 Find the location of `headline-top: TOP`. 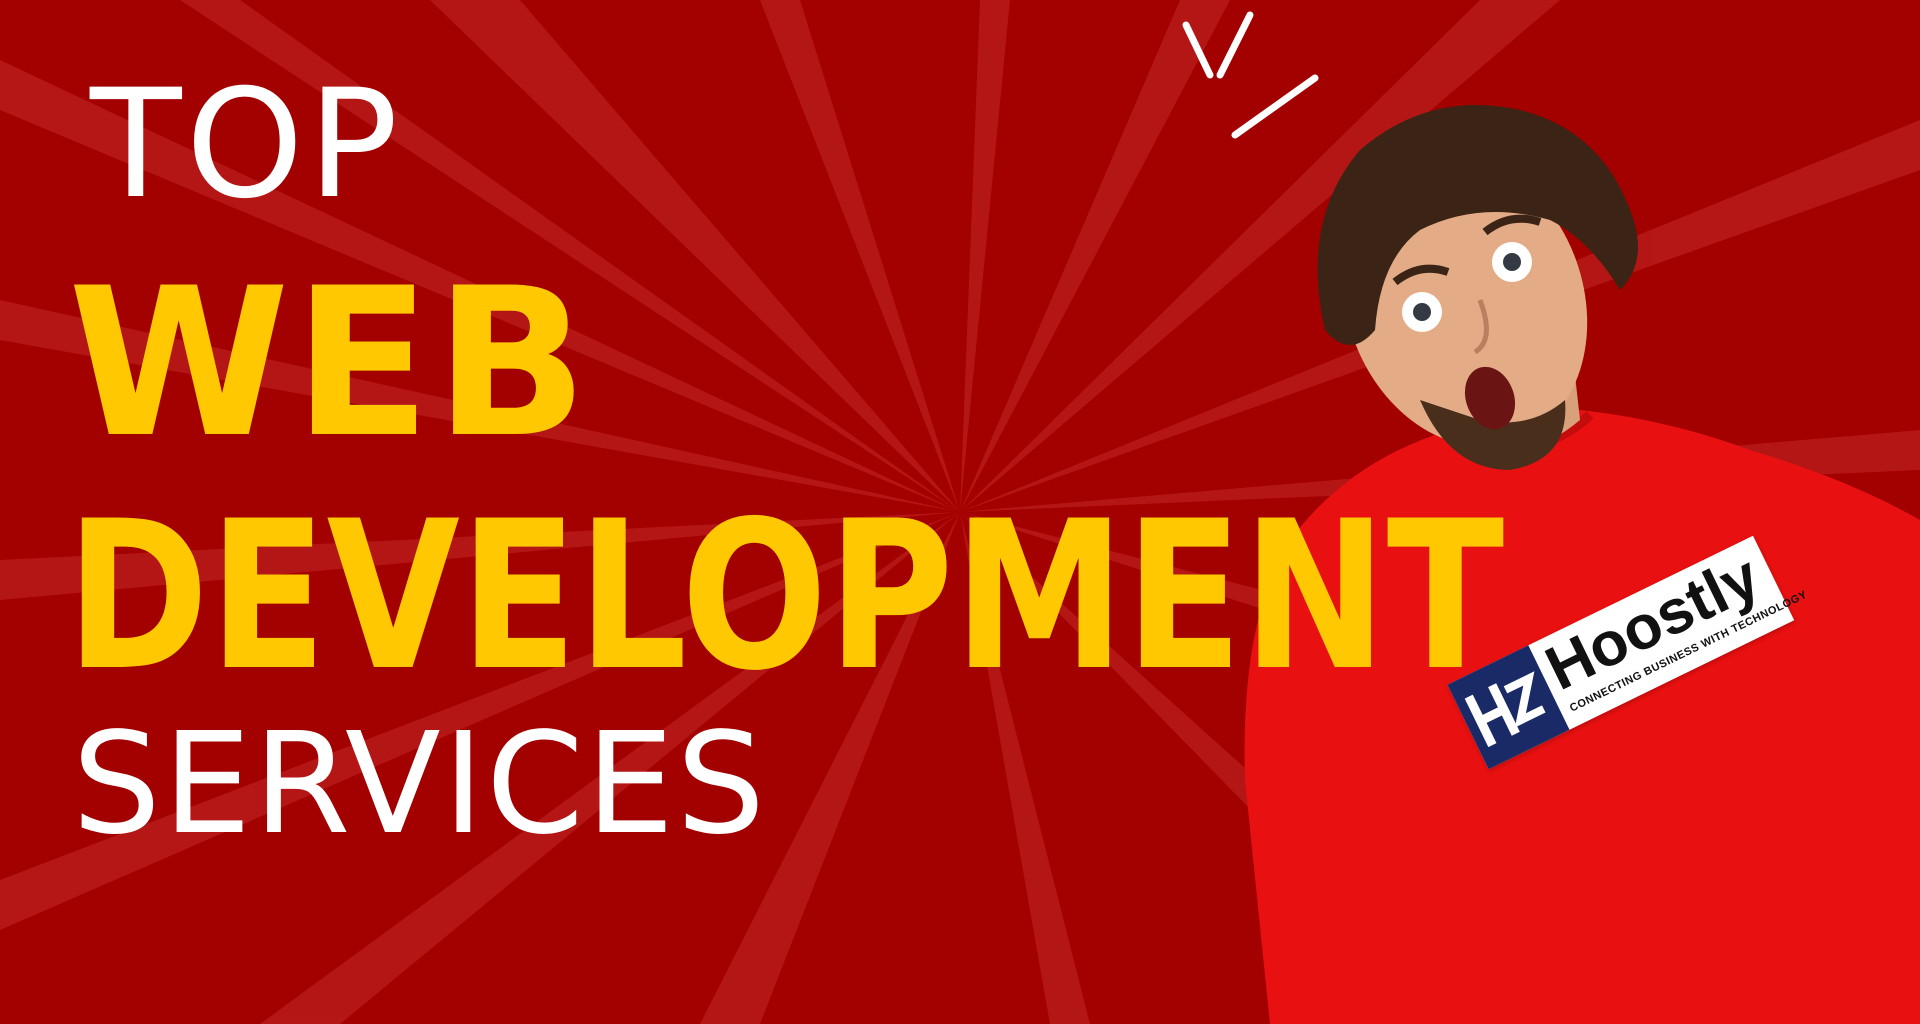

headline-top: TOP is located at coordinates (246, 145).